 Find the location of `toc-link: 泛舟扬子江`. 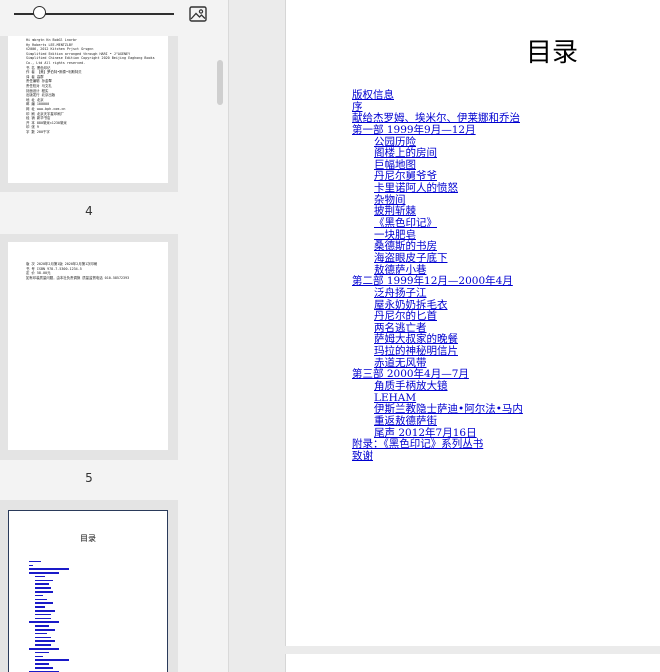

toc-link: 泛舟扬子江 is located at coordinates (400, 293).